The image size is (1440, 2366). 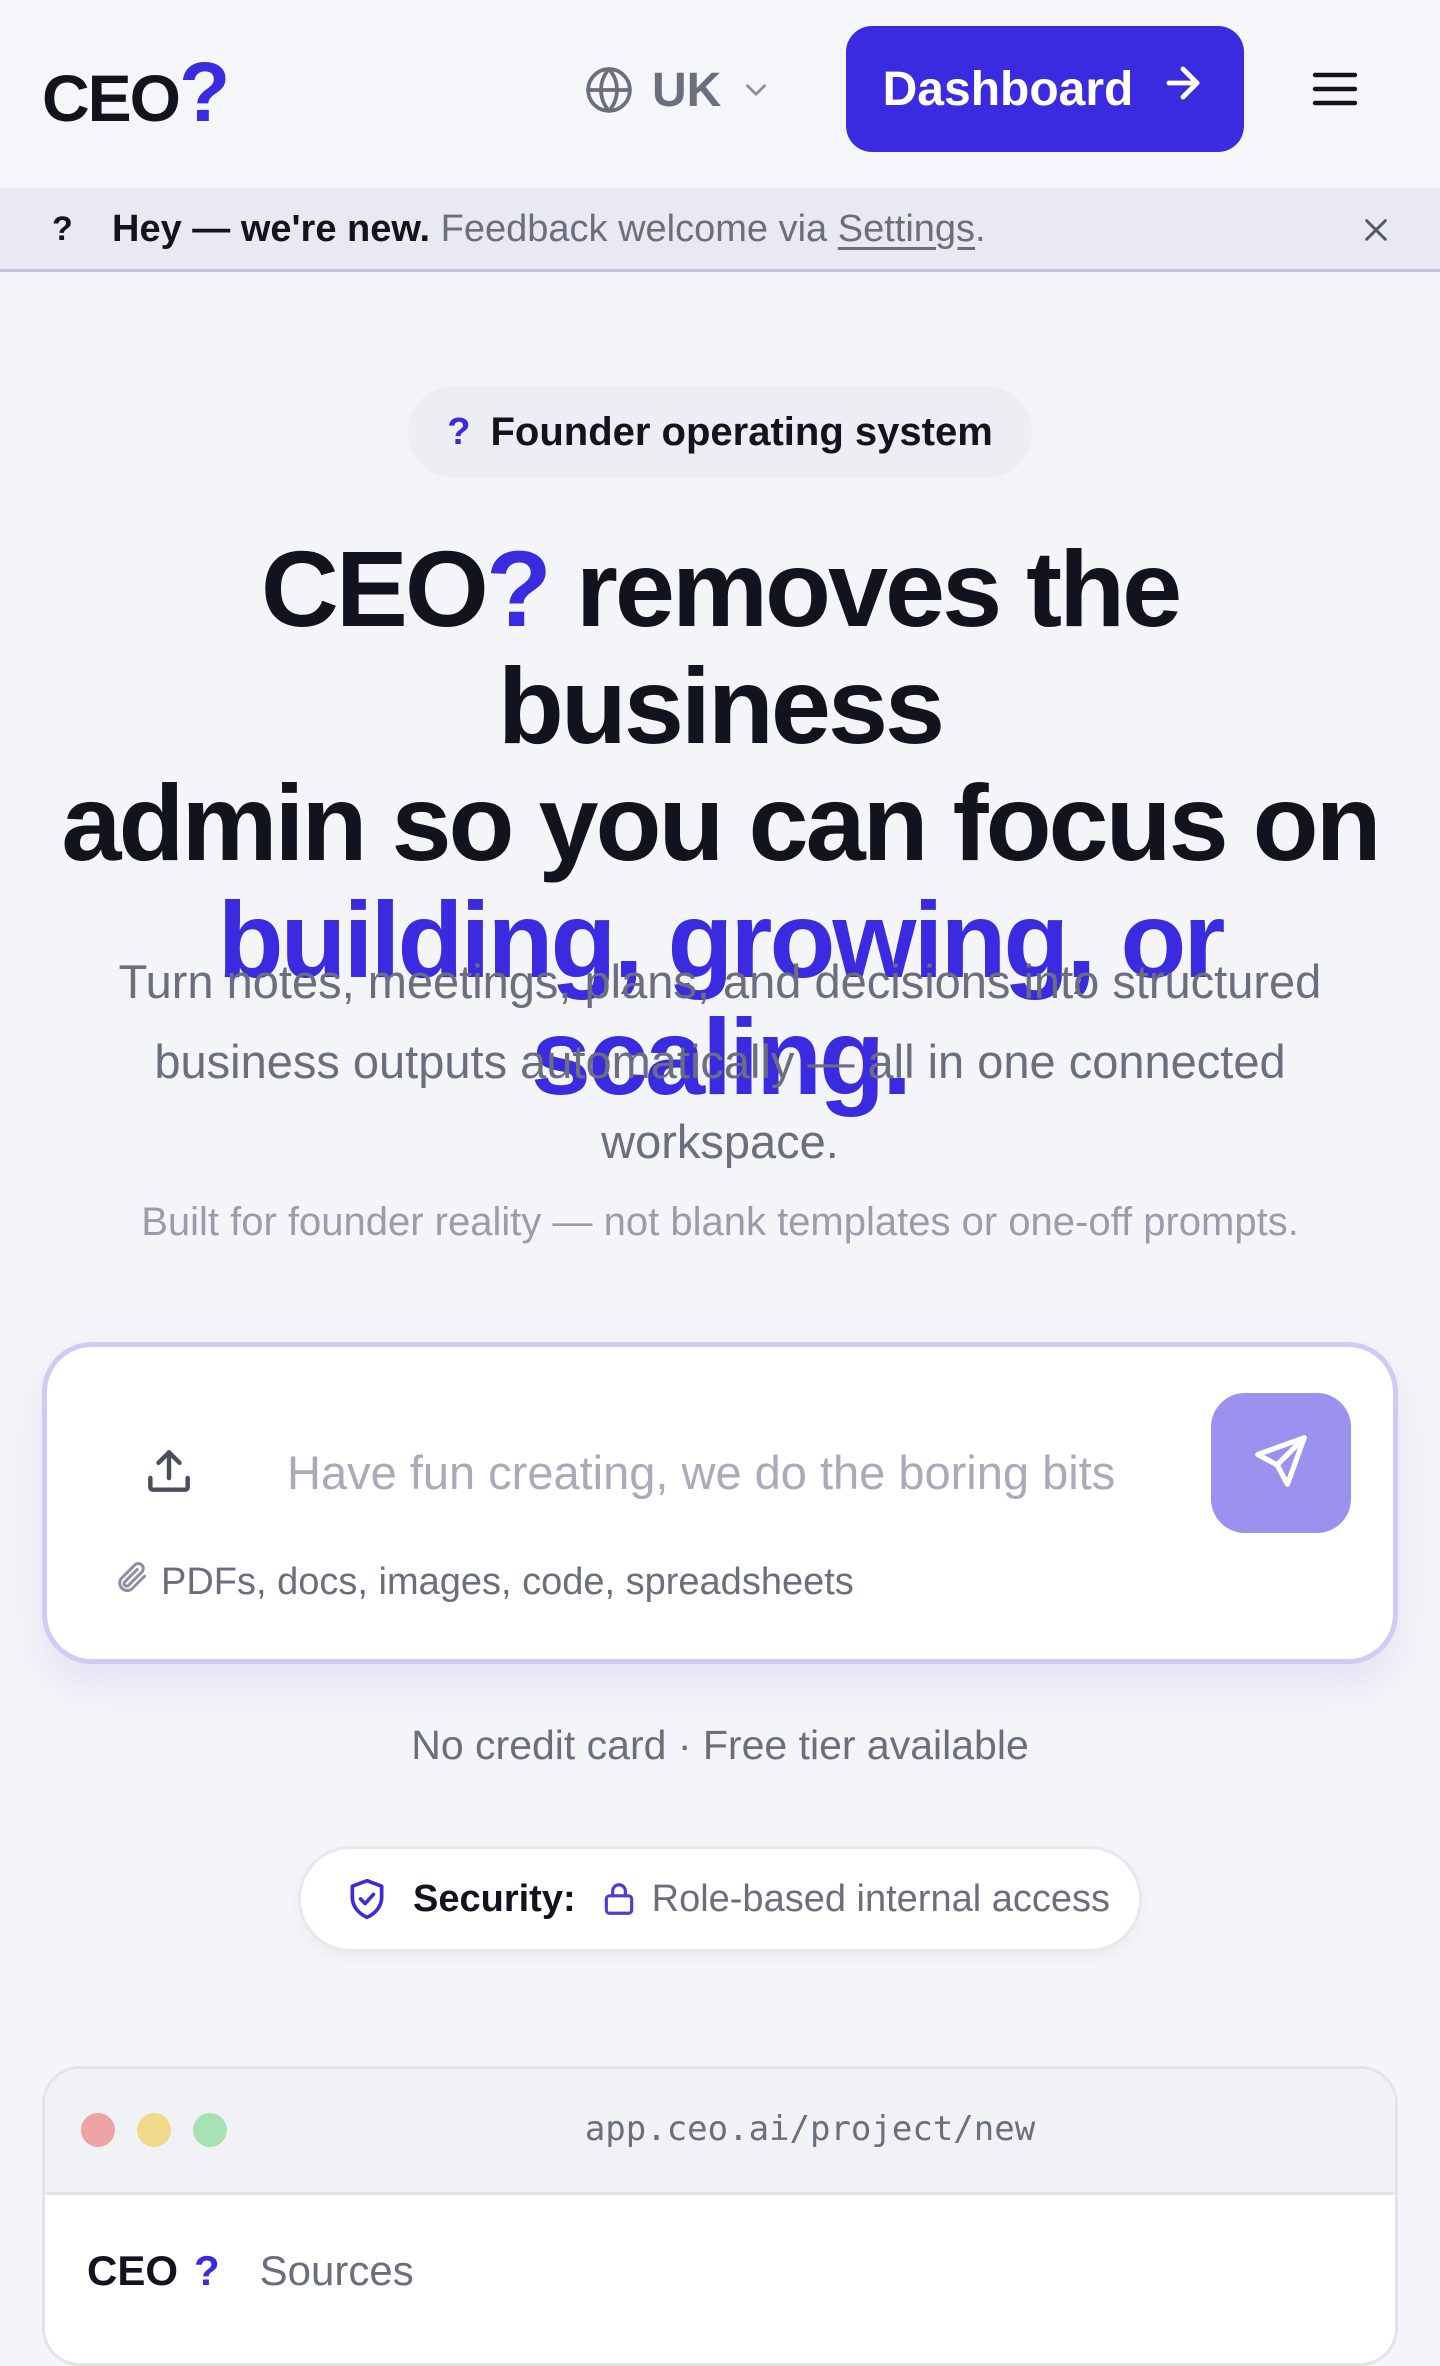 I want to click on tagline-pill: ? Founder operating system, so click(x=720, y=432).